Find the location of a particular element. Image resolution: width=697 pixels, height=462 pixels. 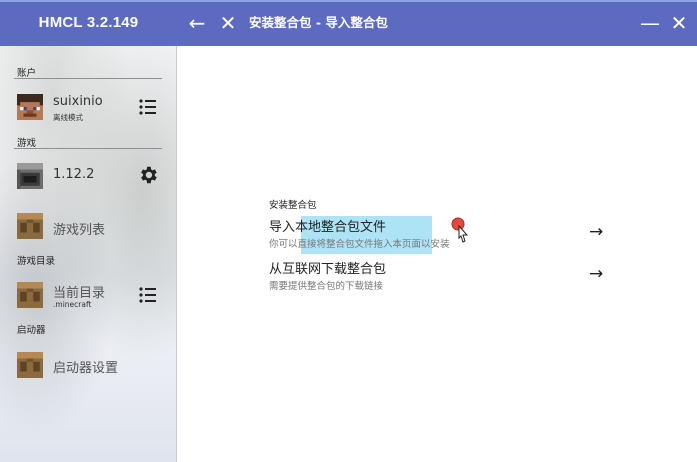

section-label-account: 账户 is located at coordinates (27, 73).